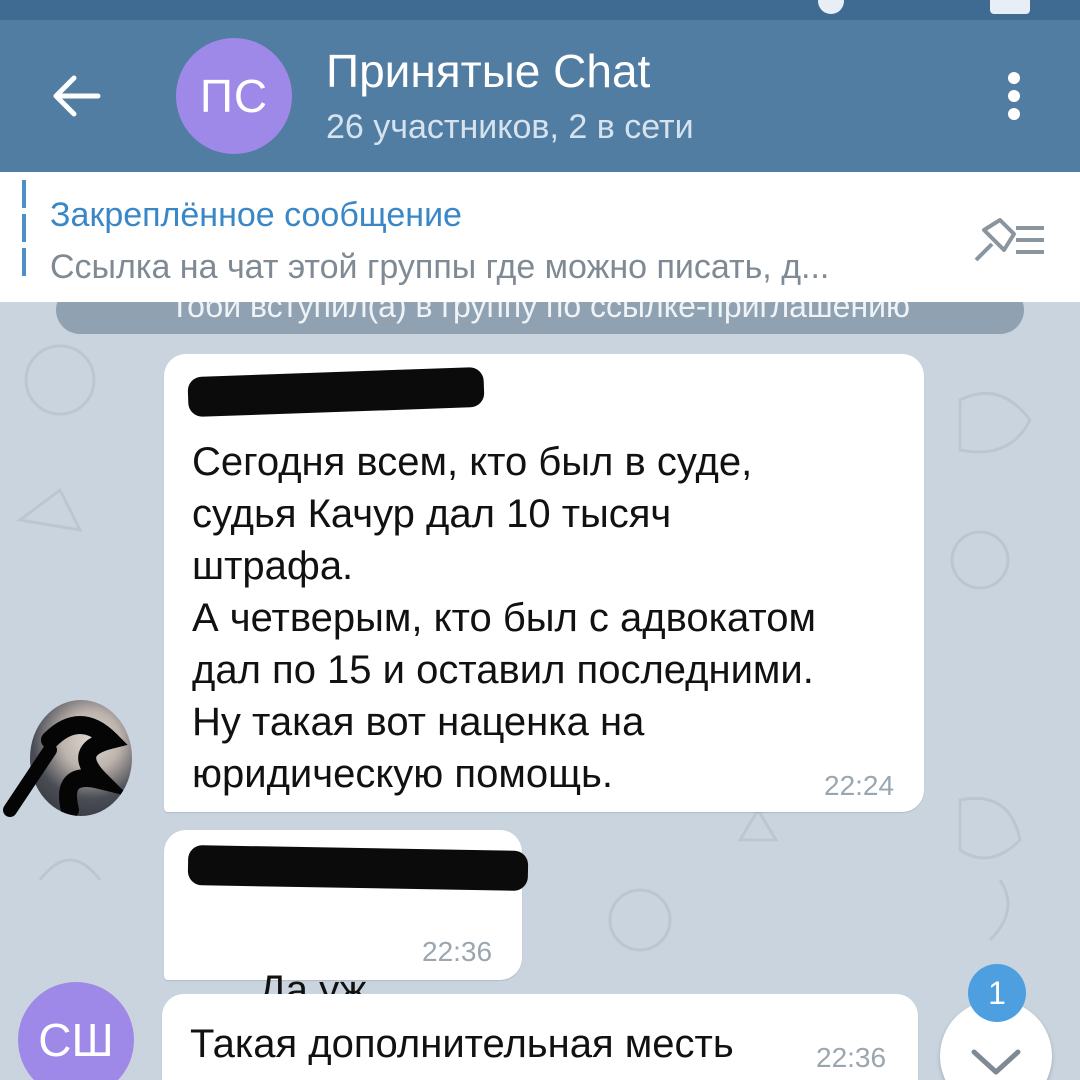 The width and height of the screenshot is (1080, 1080). What do you see at coordinates (24, 230) in the screenshot?
I see `pinned-indicator` at bounding box center [24, 230].